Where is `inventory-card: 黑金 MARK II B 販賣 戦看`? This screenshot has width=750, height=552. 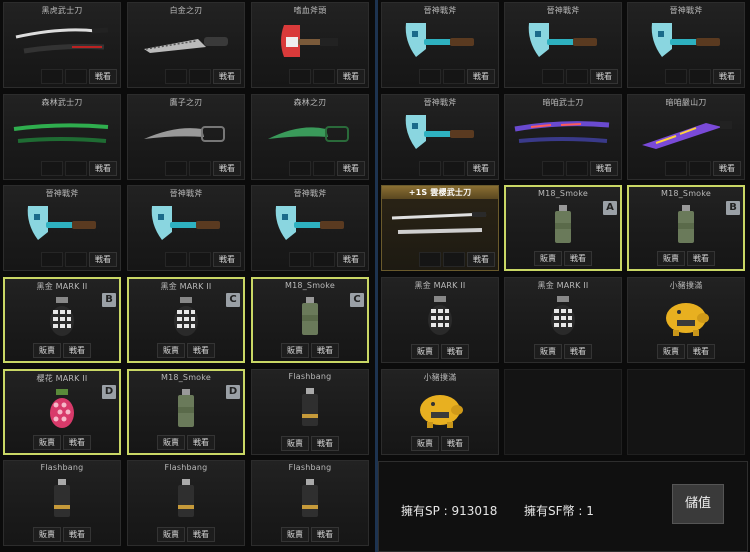
inventory-card: 黑金 MARK II B 販賣 戦看 is located at coordinates (62, 320).